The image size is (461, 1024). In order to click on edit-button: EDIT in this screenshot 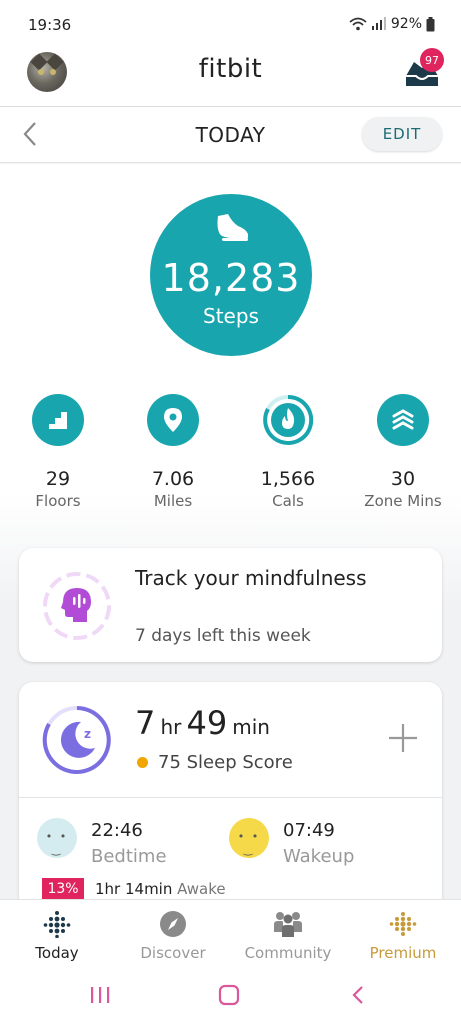, I will do `click(402, 134)`.